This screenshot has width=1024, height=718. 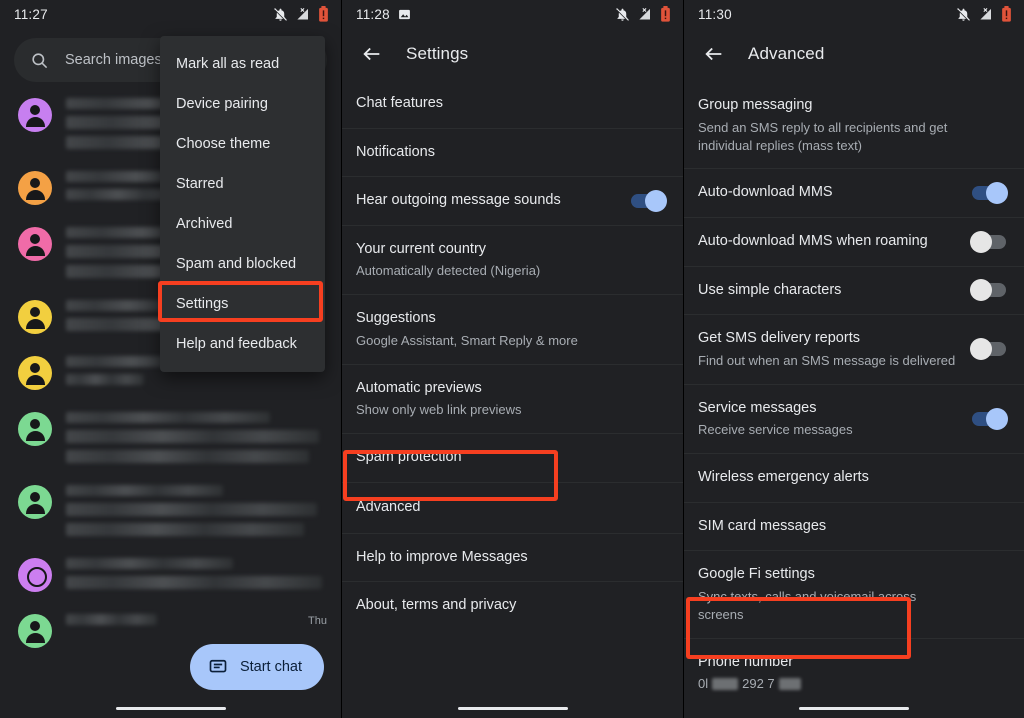 I want to click on settings-row-advanced: Advanced, so click(x=512, y=508).